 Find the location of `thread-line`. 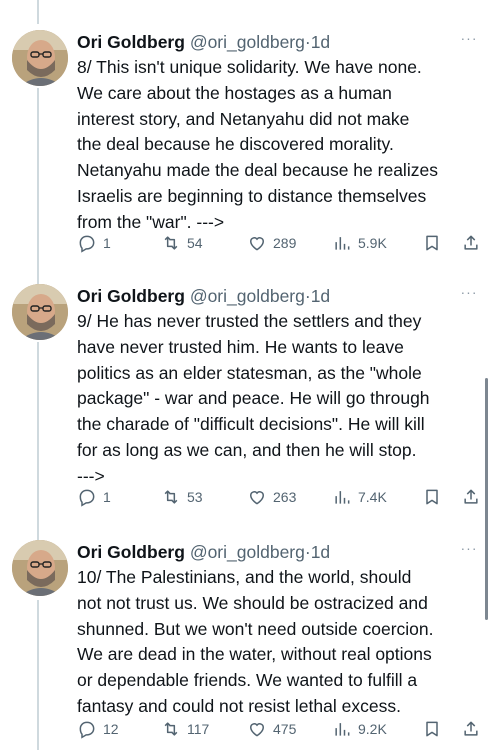

thread-line is located at coordinates (38, 12).